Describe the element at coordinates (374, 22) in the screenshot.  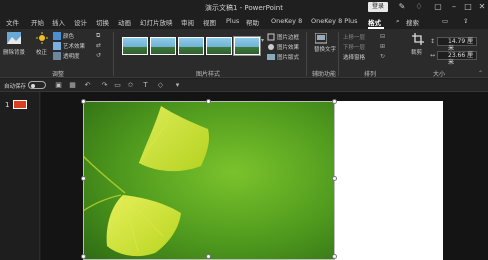
I see `tab-format: 格式` at that location.